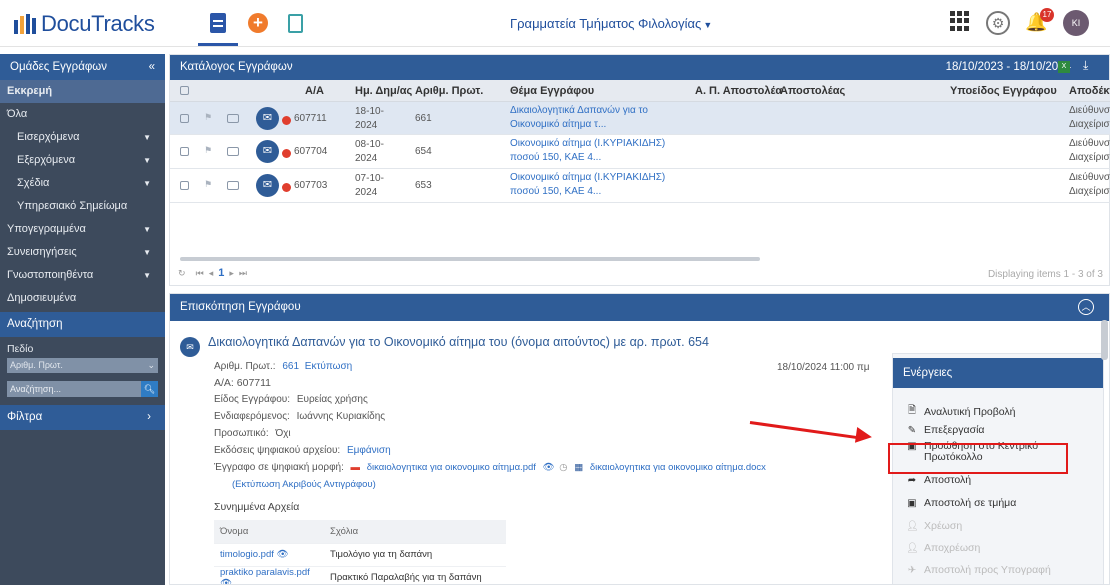 Image resolution: width=1110 pixels, height=585 pixels. What do you see at coordinates (1064, 67) in the screenshot?
I see `excel-export-icon: X` at bounding box center [1064, 67].